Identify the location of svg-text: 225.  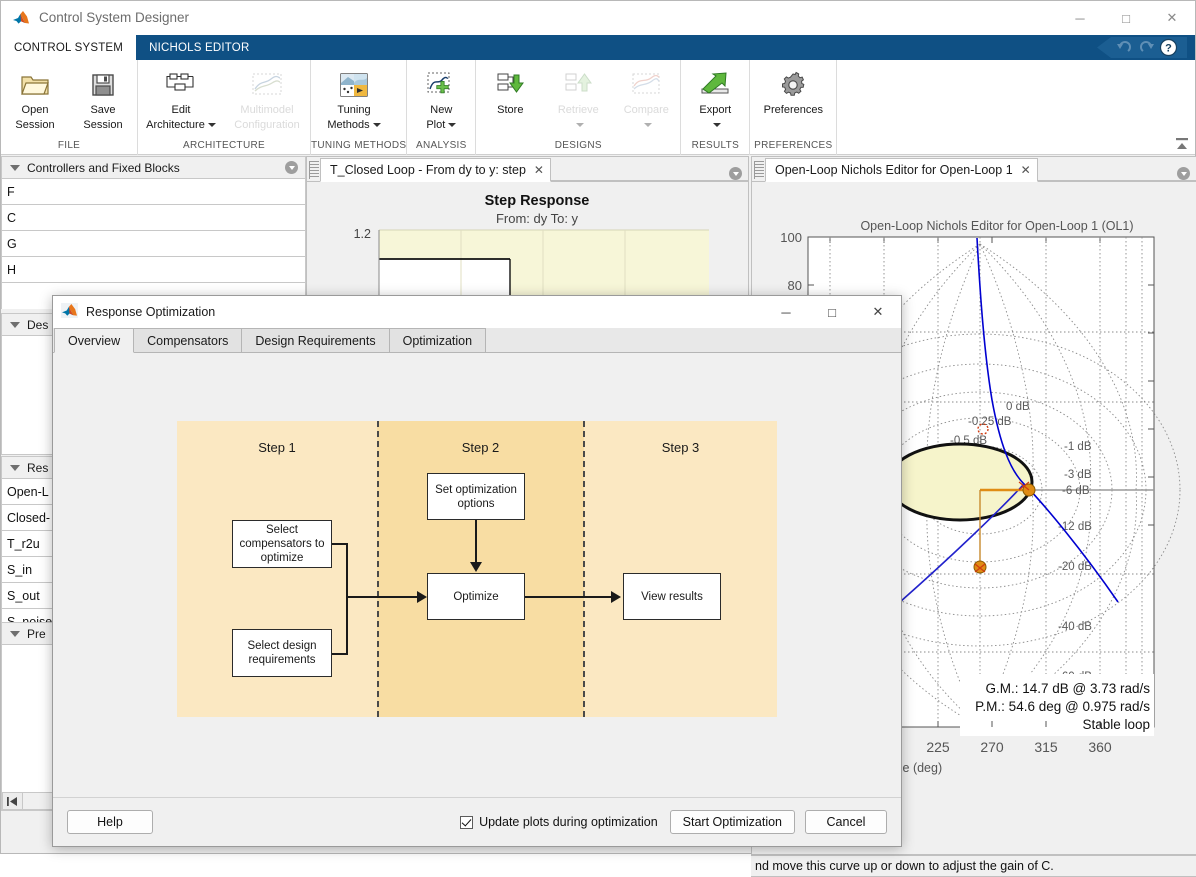
(938, 747).